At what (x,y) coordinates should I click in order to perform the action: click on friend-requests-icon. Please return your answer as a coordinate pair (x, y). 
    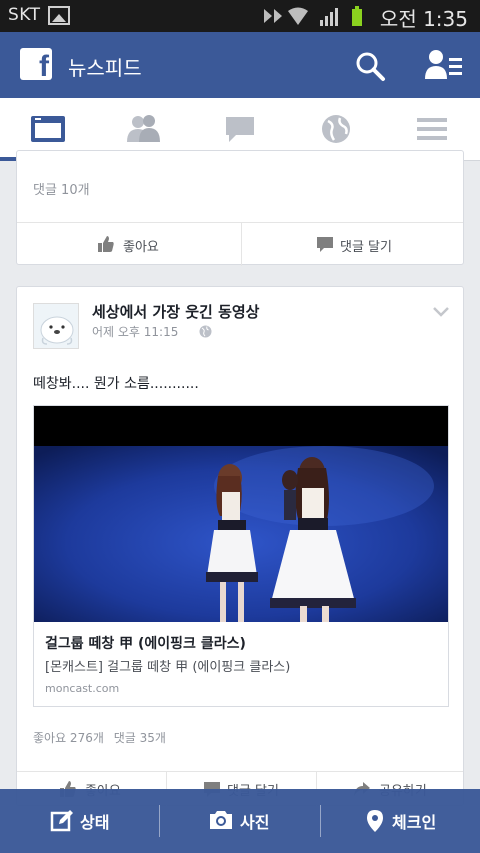
    Looking at the image, I should click on (143, 128).